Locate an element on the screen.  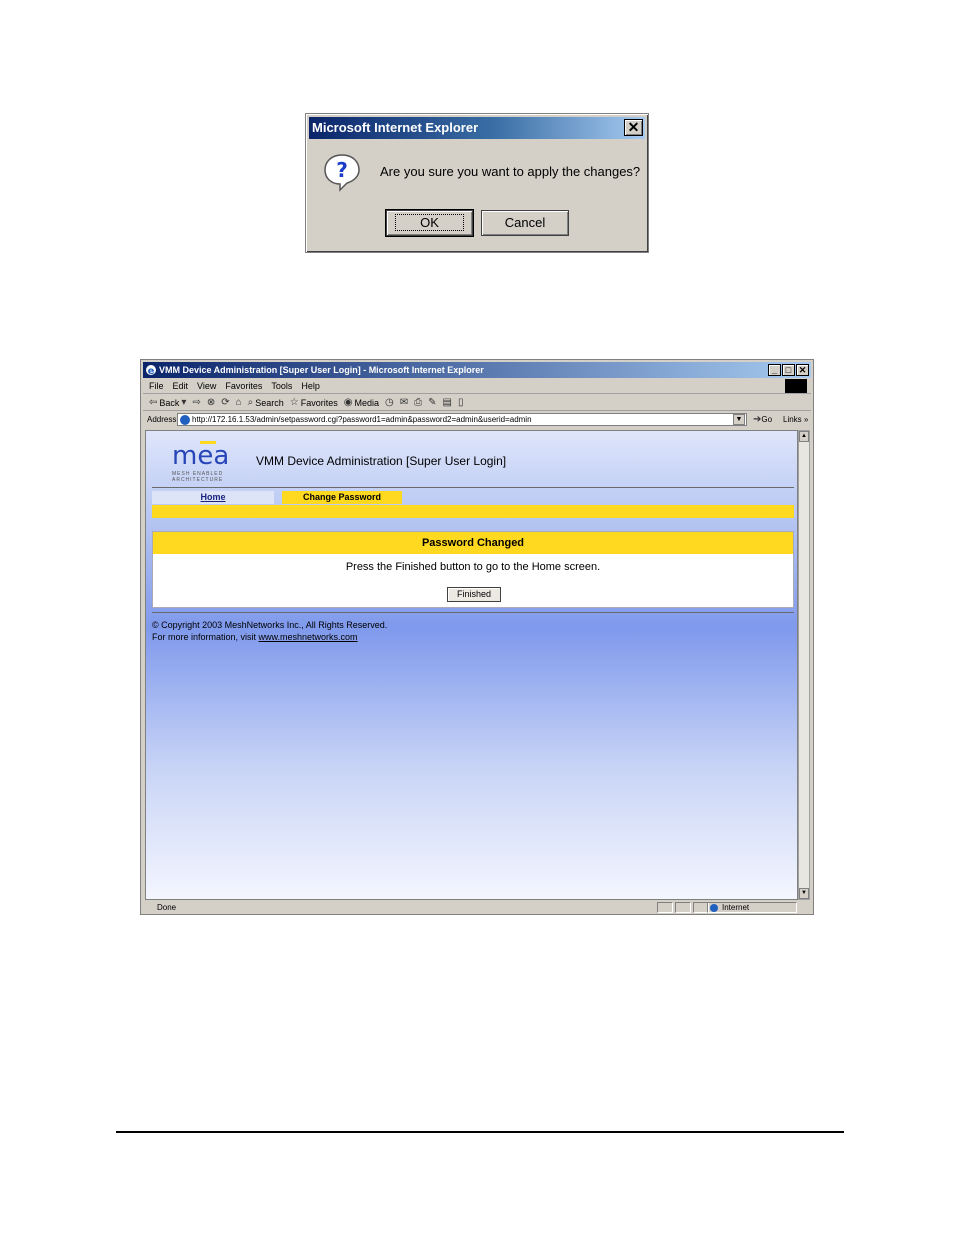
back-button: ⇦ Back ▾ is located at coordinates (167, 402).